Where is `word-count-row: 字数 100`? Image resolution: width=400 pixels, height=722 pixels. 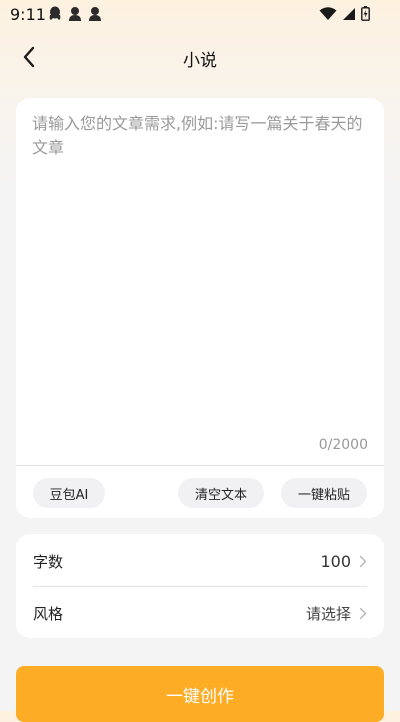 word-count-row: 字数 100 is located at coordinates (200, 561).